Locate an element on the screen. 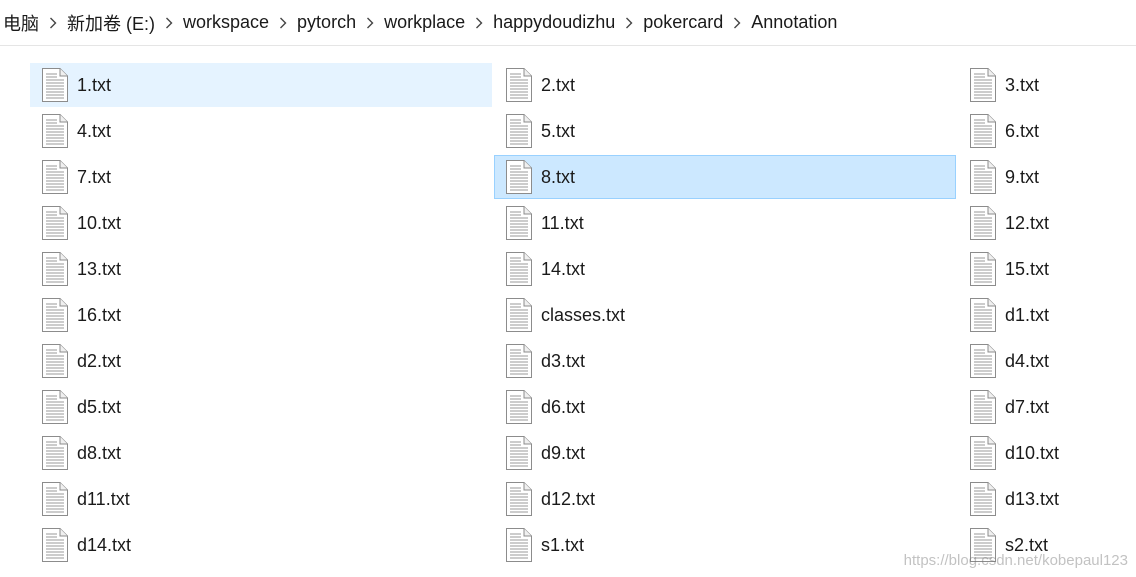  file-item: 2.txt is located at coordinates (725, 85).